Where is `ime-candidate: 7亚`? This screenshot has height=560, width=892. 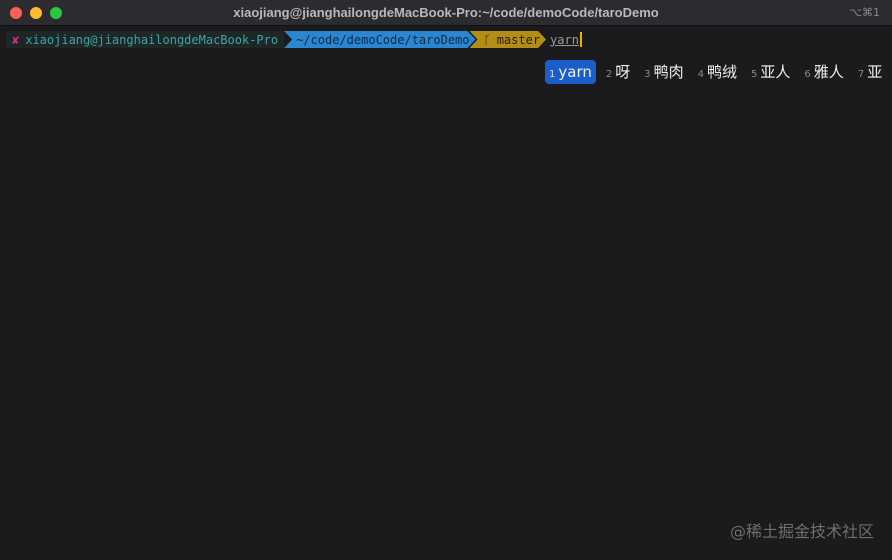 ime-candidate: 7亚 is located at coordinates (870, 71).